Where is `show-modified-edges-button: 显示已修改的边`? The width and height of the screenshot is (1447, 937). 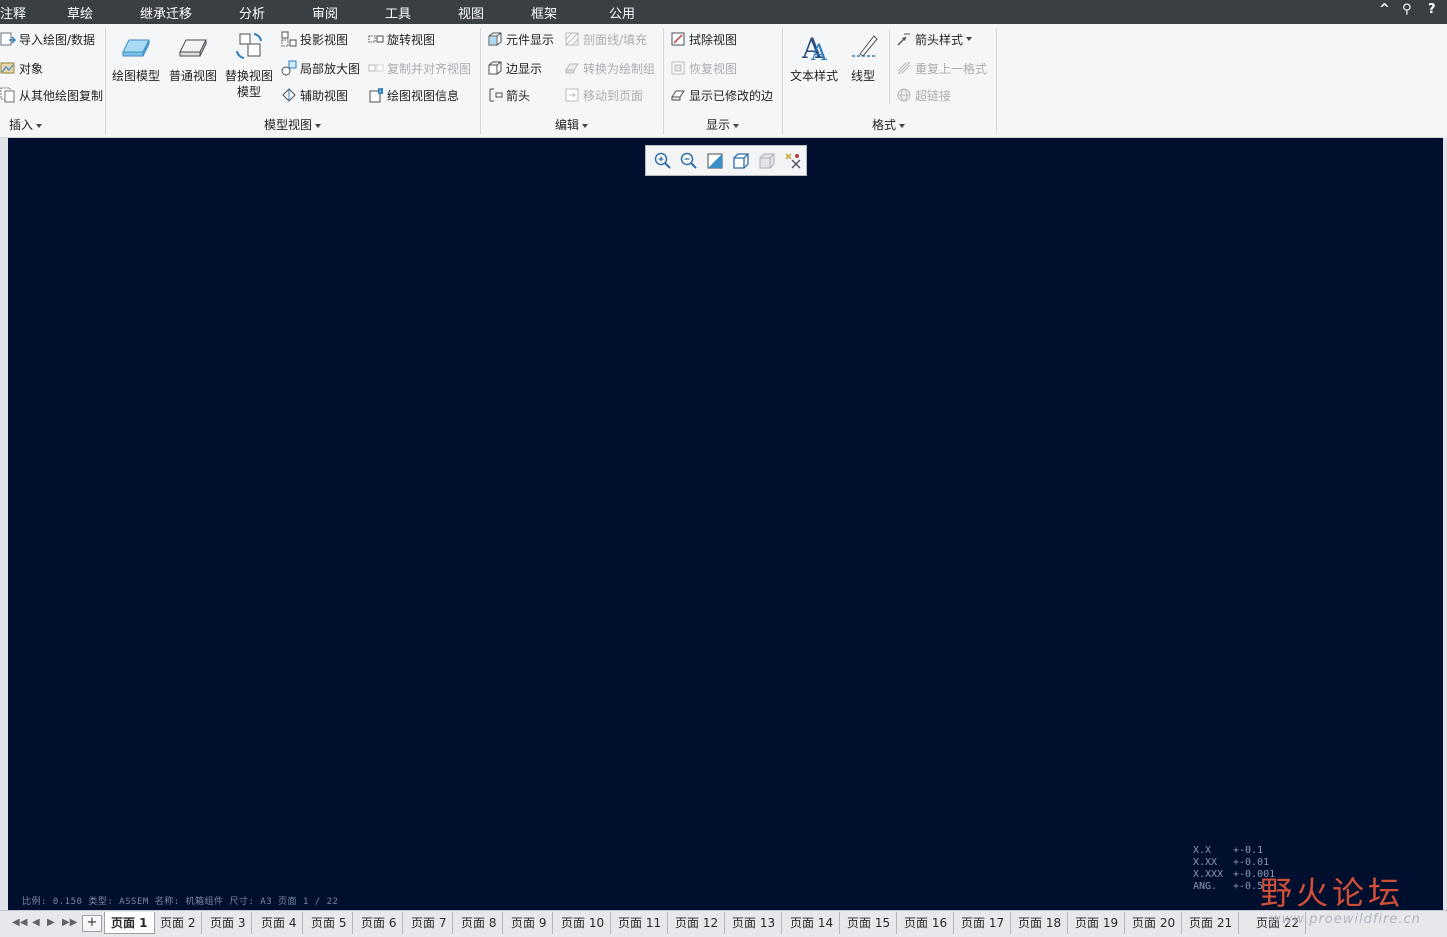 show-modified-edges-button: 显示已修改的边 is located at coordinates (721, 95).